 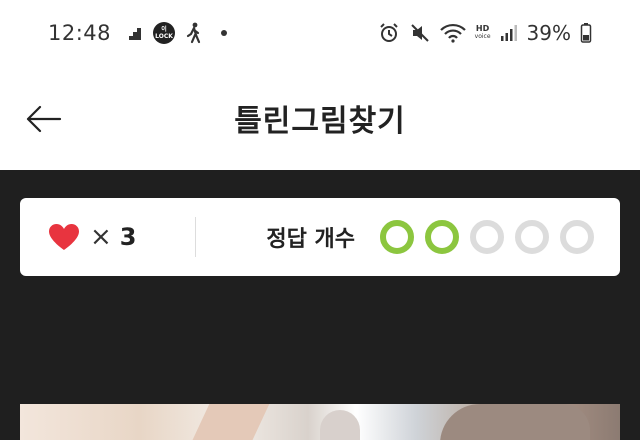 I want to click on answers-progress: 정답 개수, so click(x=430, y=237).